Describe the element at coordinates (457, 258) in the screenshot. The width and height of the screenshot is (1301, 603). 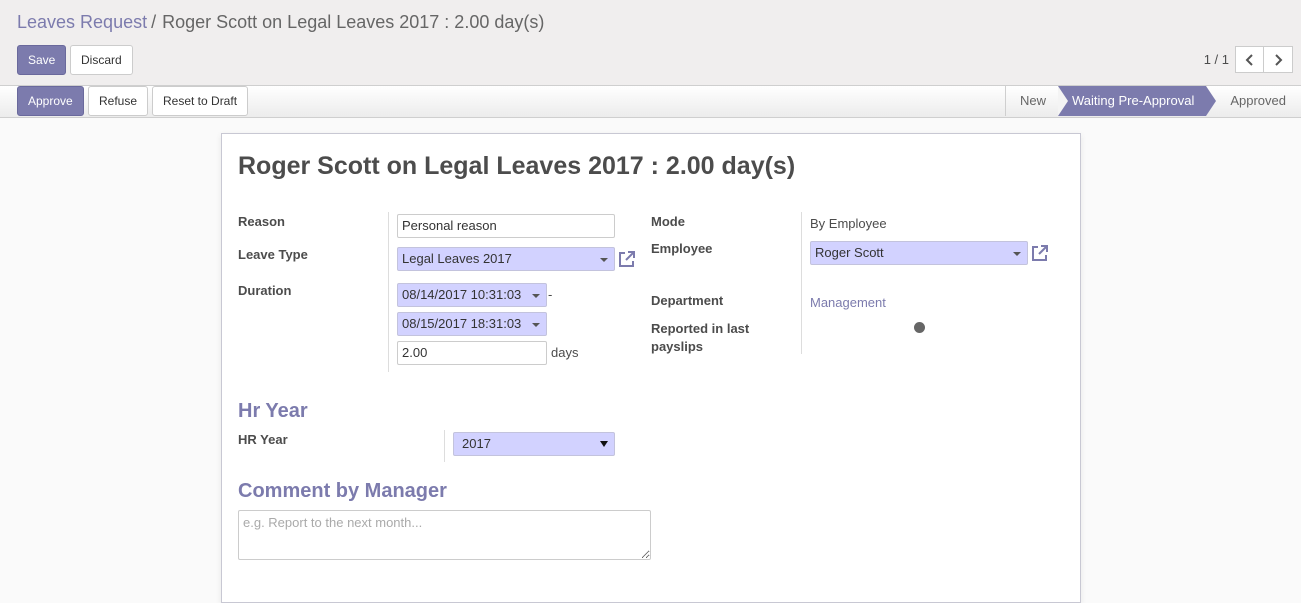
I see `leave-type-value: Legal Leaves 2017` at that location.